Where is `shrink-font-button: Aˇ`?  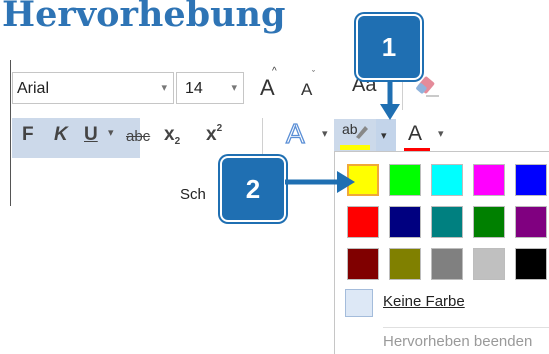 shrink-font-button: Aˇ is located at coordinates (308, 84).